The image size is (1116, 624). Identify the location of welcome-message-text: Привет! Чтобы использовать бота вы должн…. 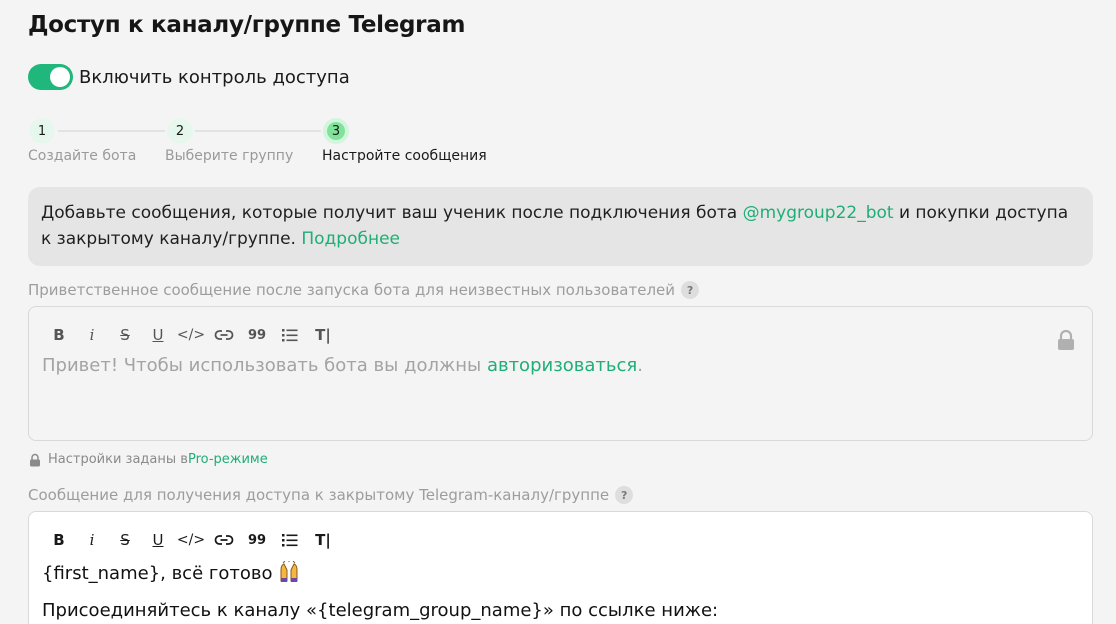
(342, 365).